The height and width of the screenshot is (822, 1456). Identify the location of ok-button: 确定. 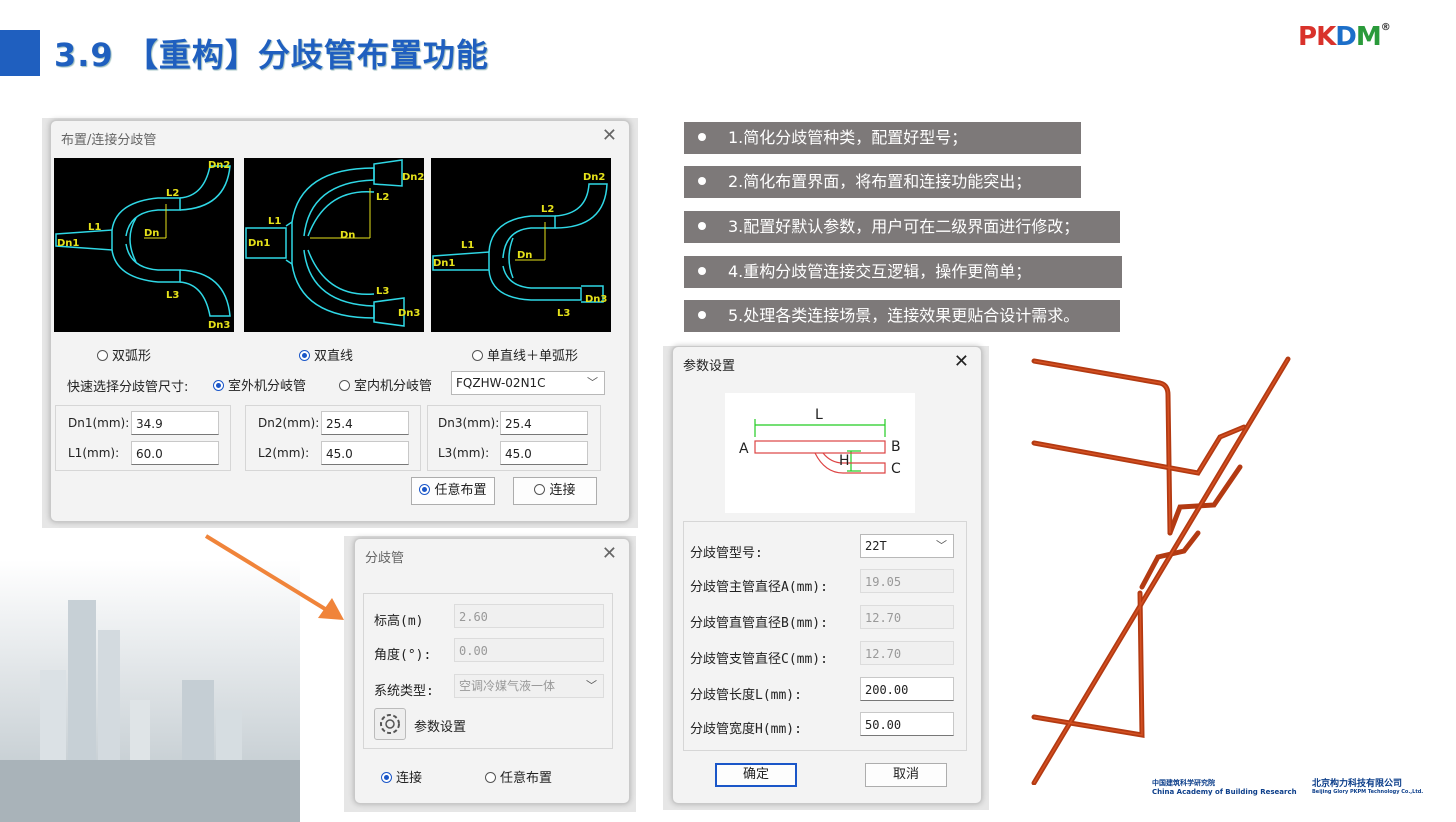
(756, 775).